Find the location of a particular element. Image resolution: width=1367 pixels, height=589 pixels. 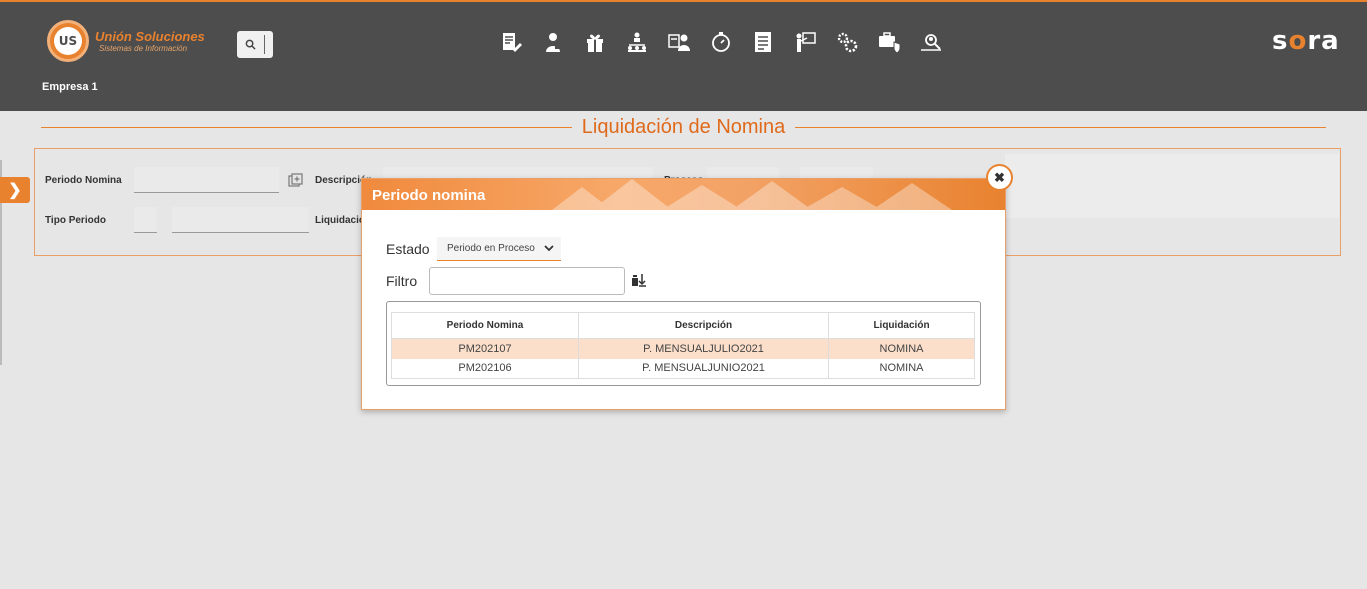

report-icon is located at coordinates (763, 42).